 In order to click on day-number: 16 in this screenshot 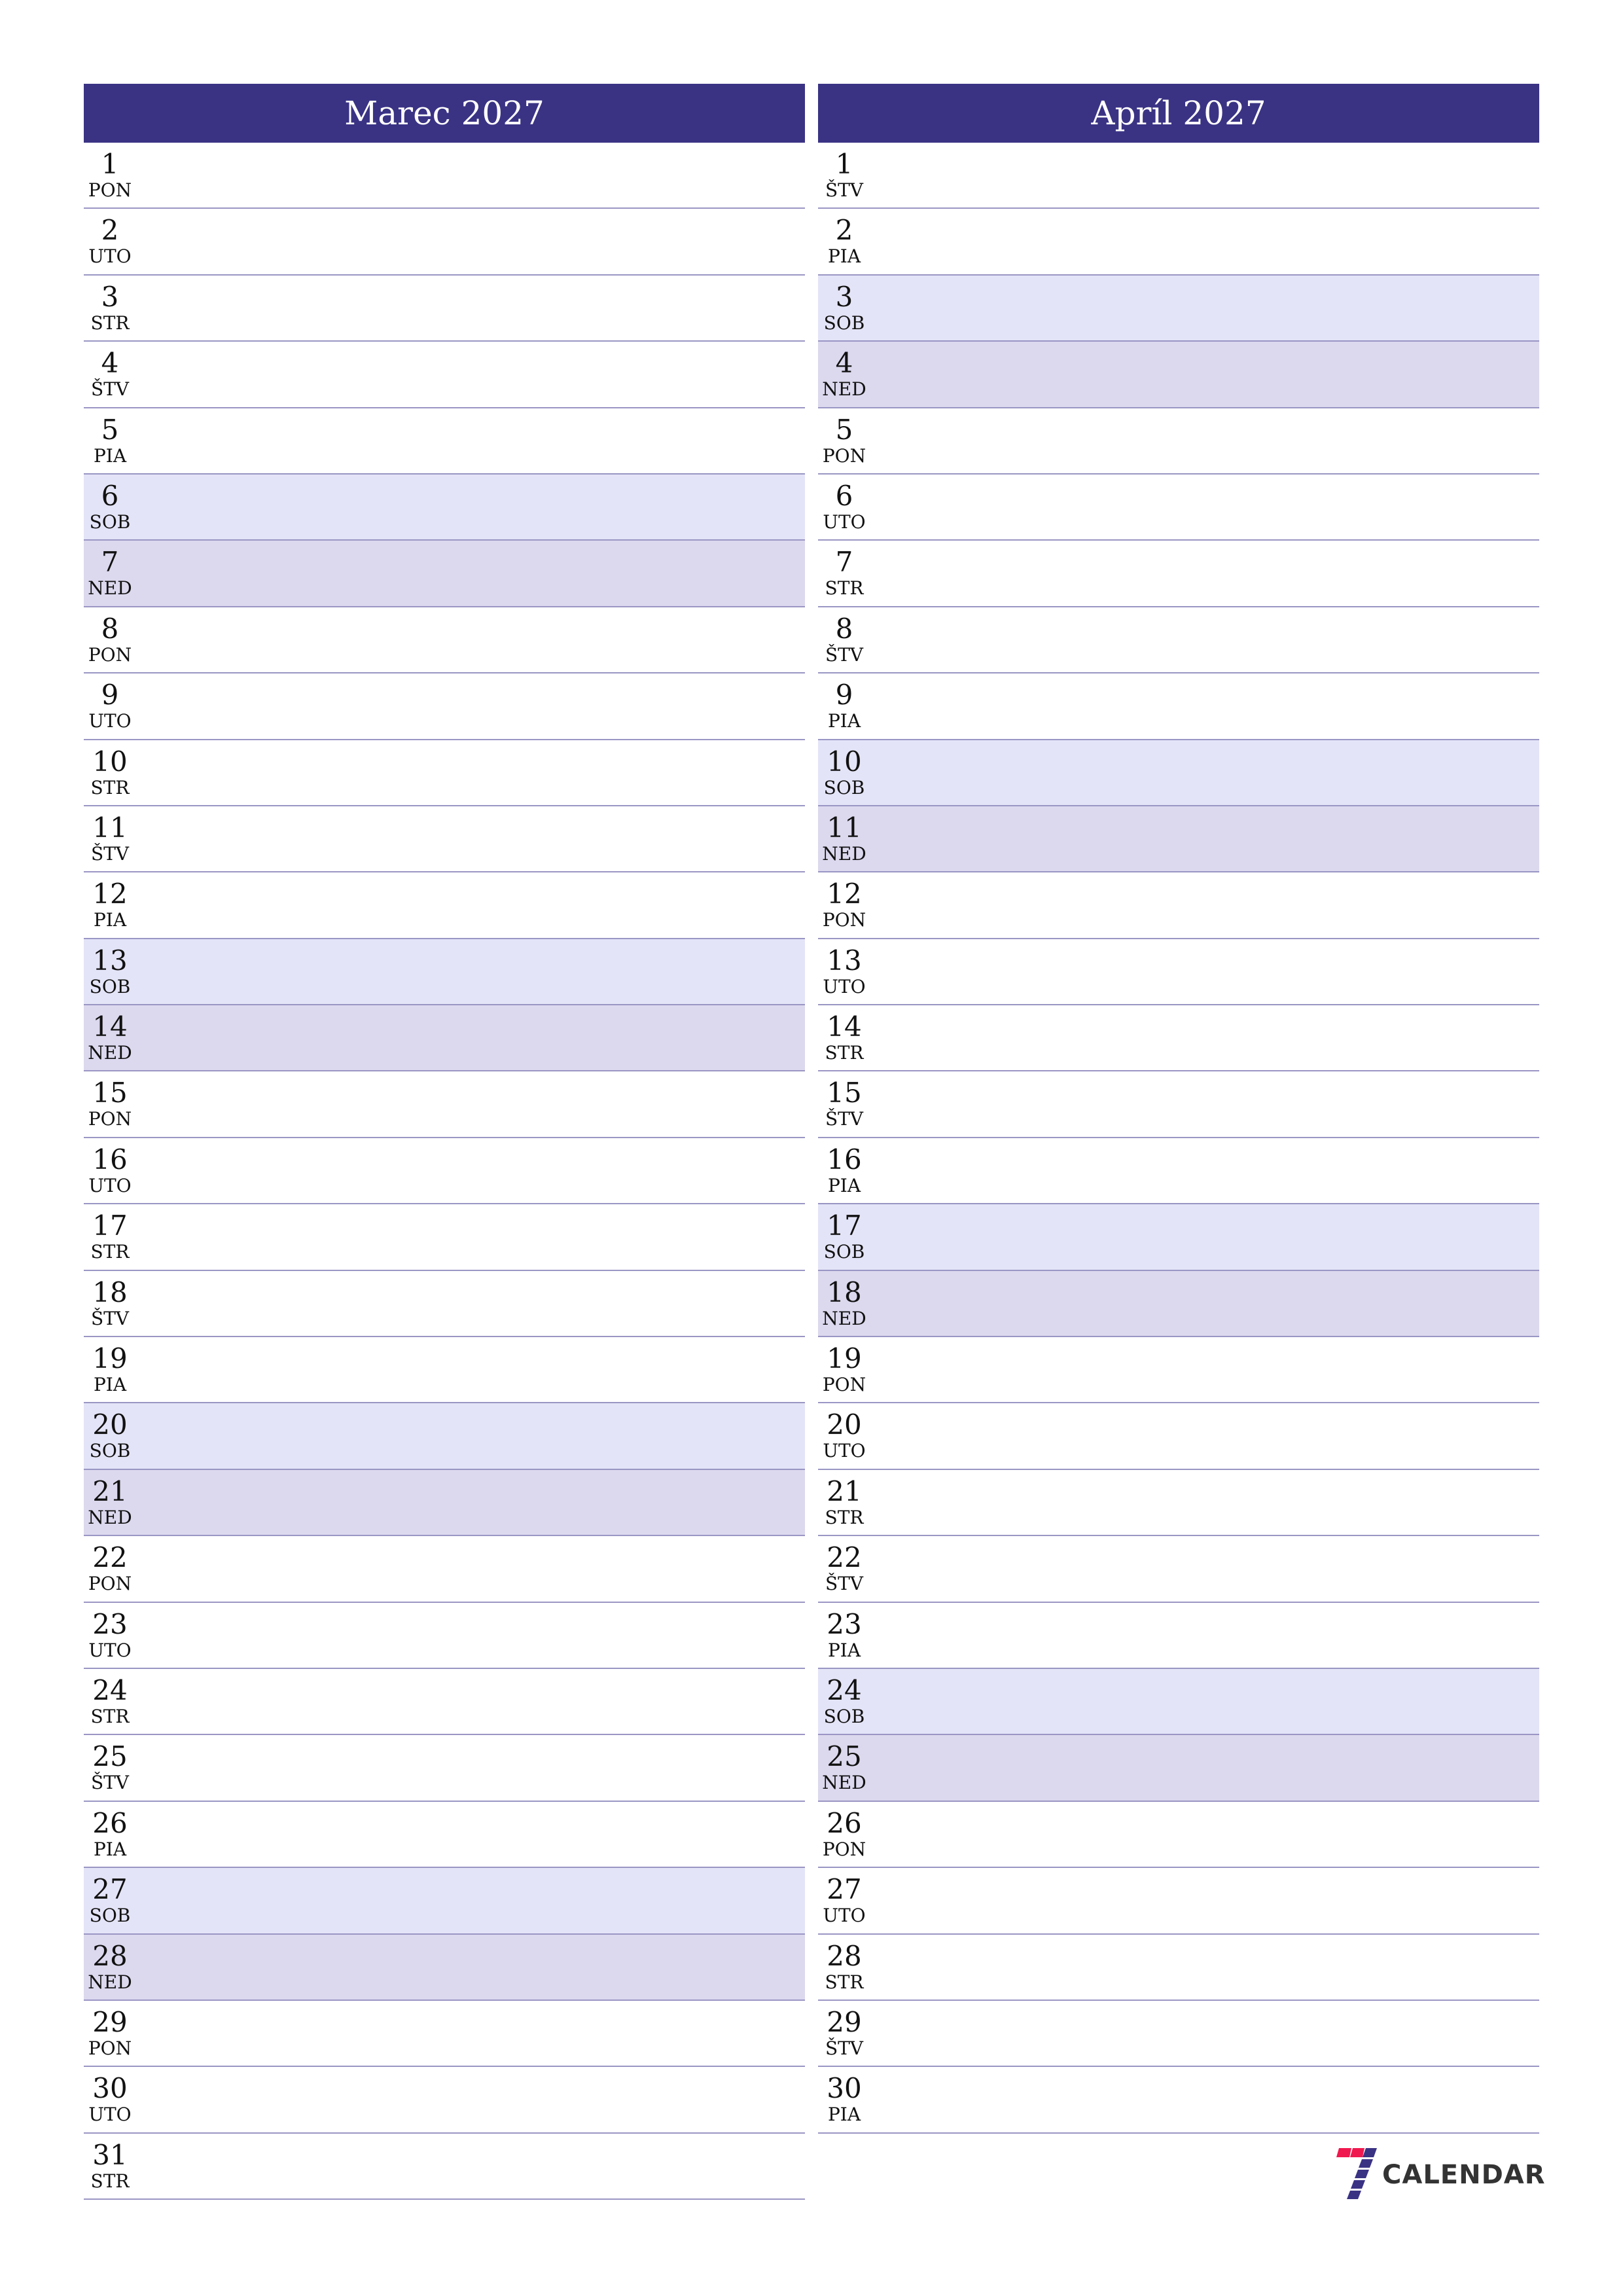, I will do `click(110, 1159)`.